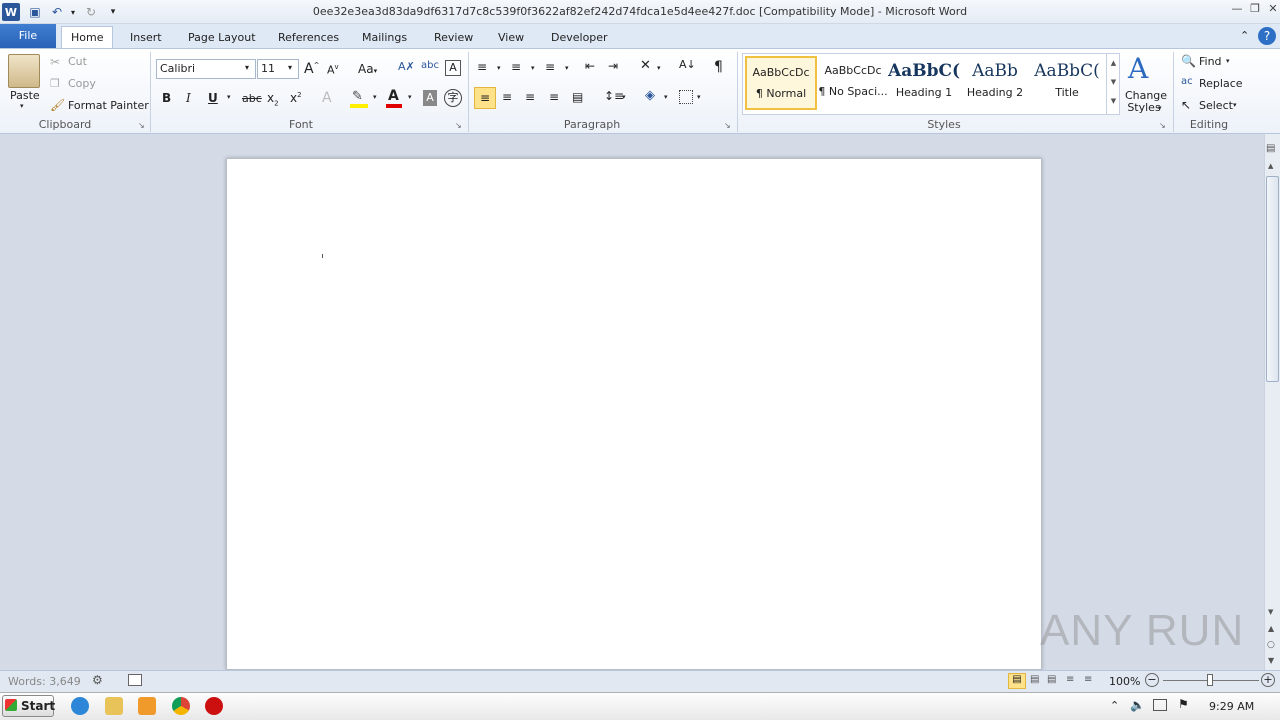 The width and height of the screenshot is (1280, 720). What do you see at coordinates (718, 67) in the screenshot?
I see `show-marks-icon: ¶` at bounding box center [718, 67].